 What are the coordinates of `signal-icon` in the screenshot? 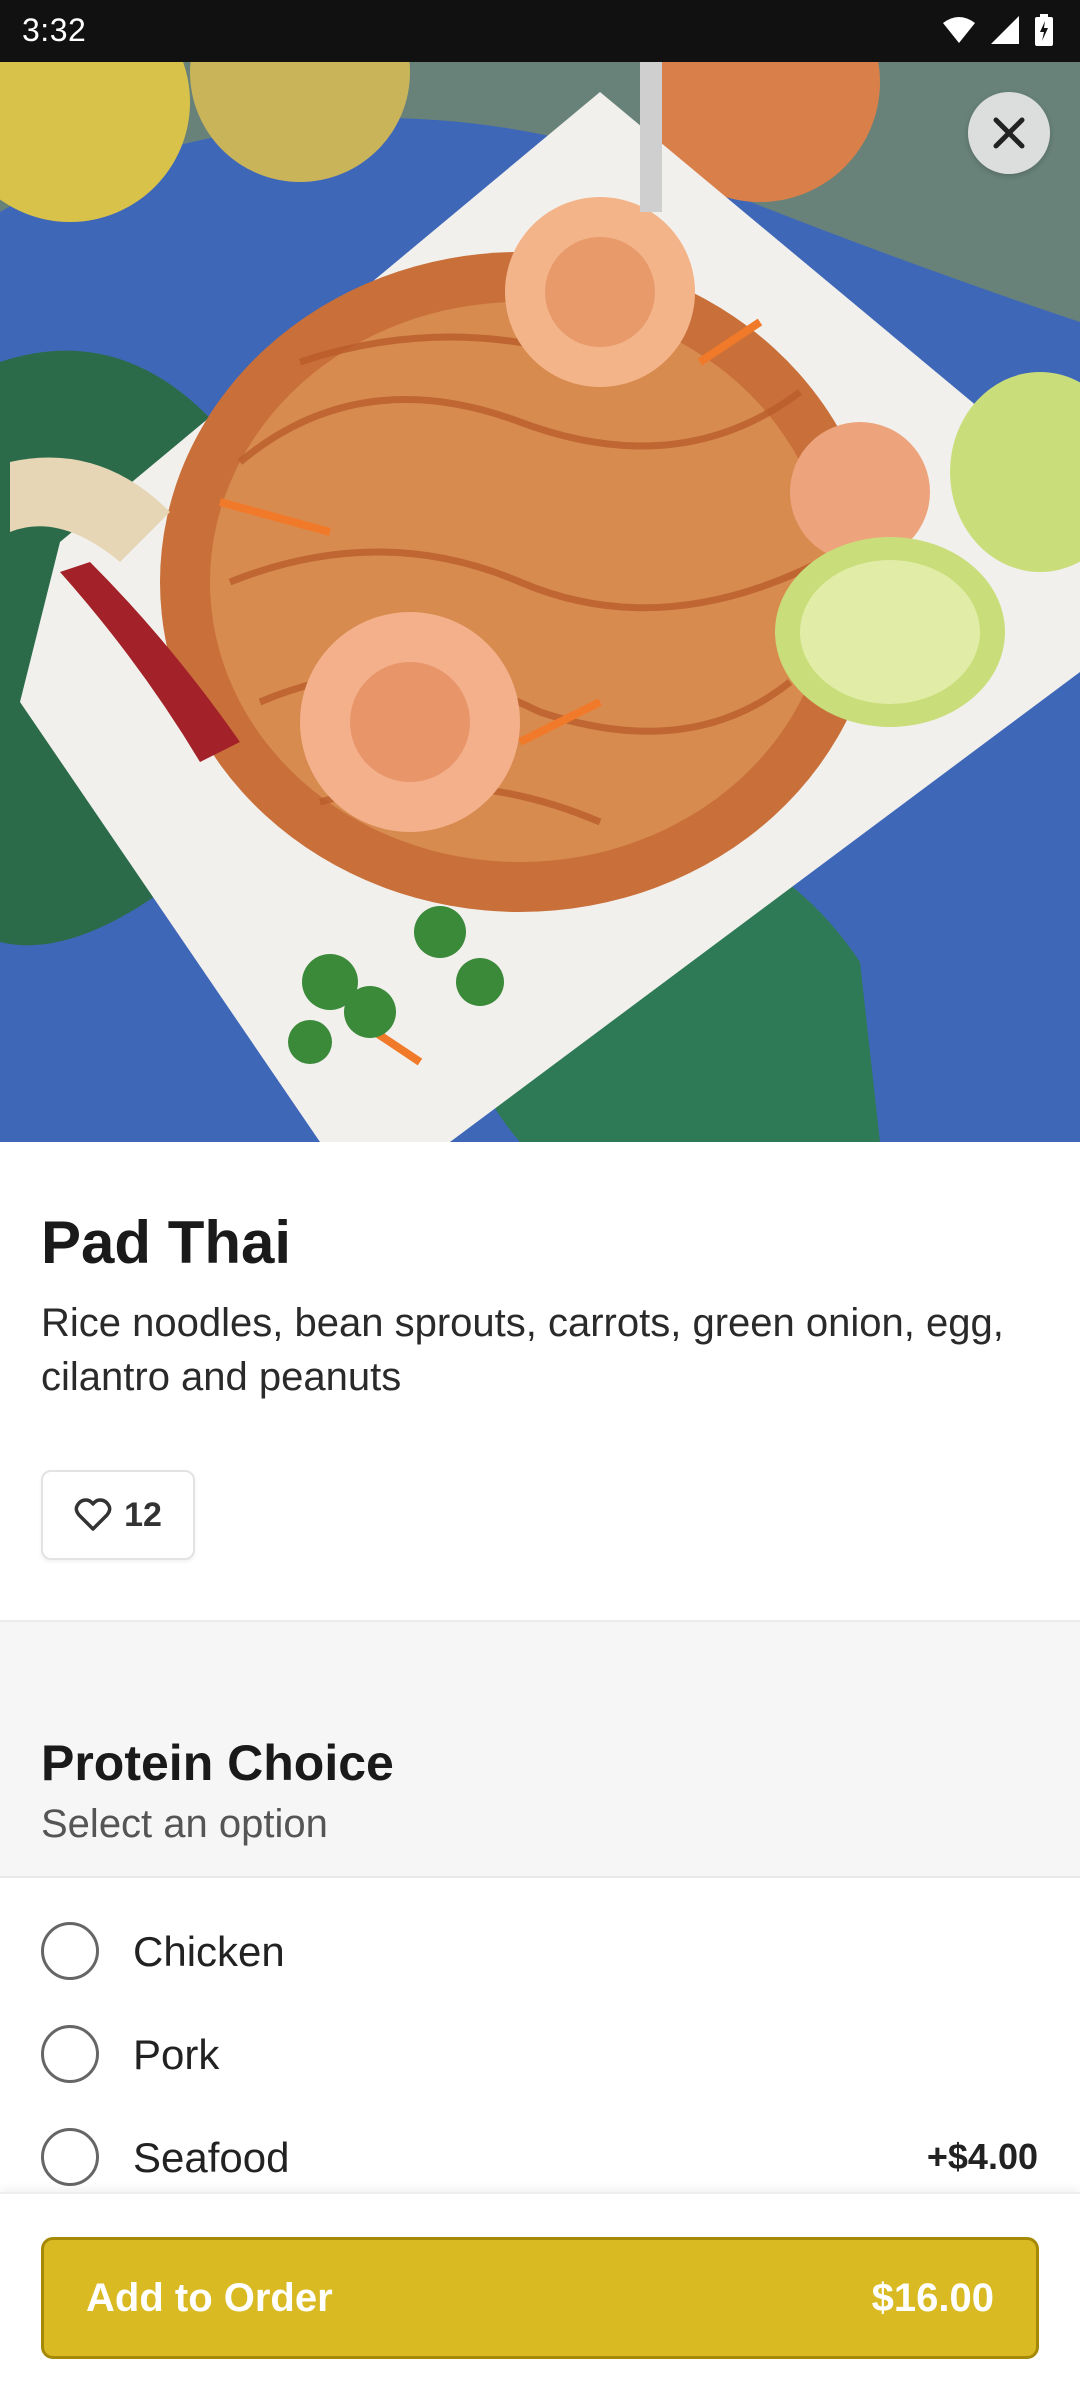 It's located at (1005, 30).